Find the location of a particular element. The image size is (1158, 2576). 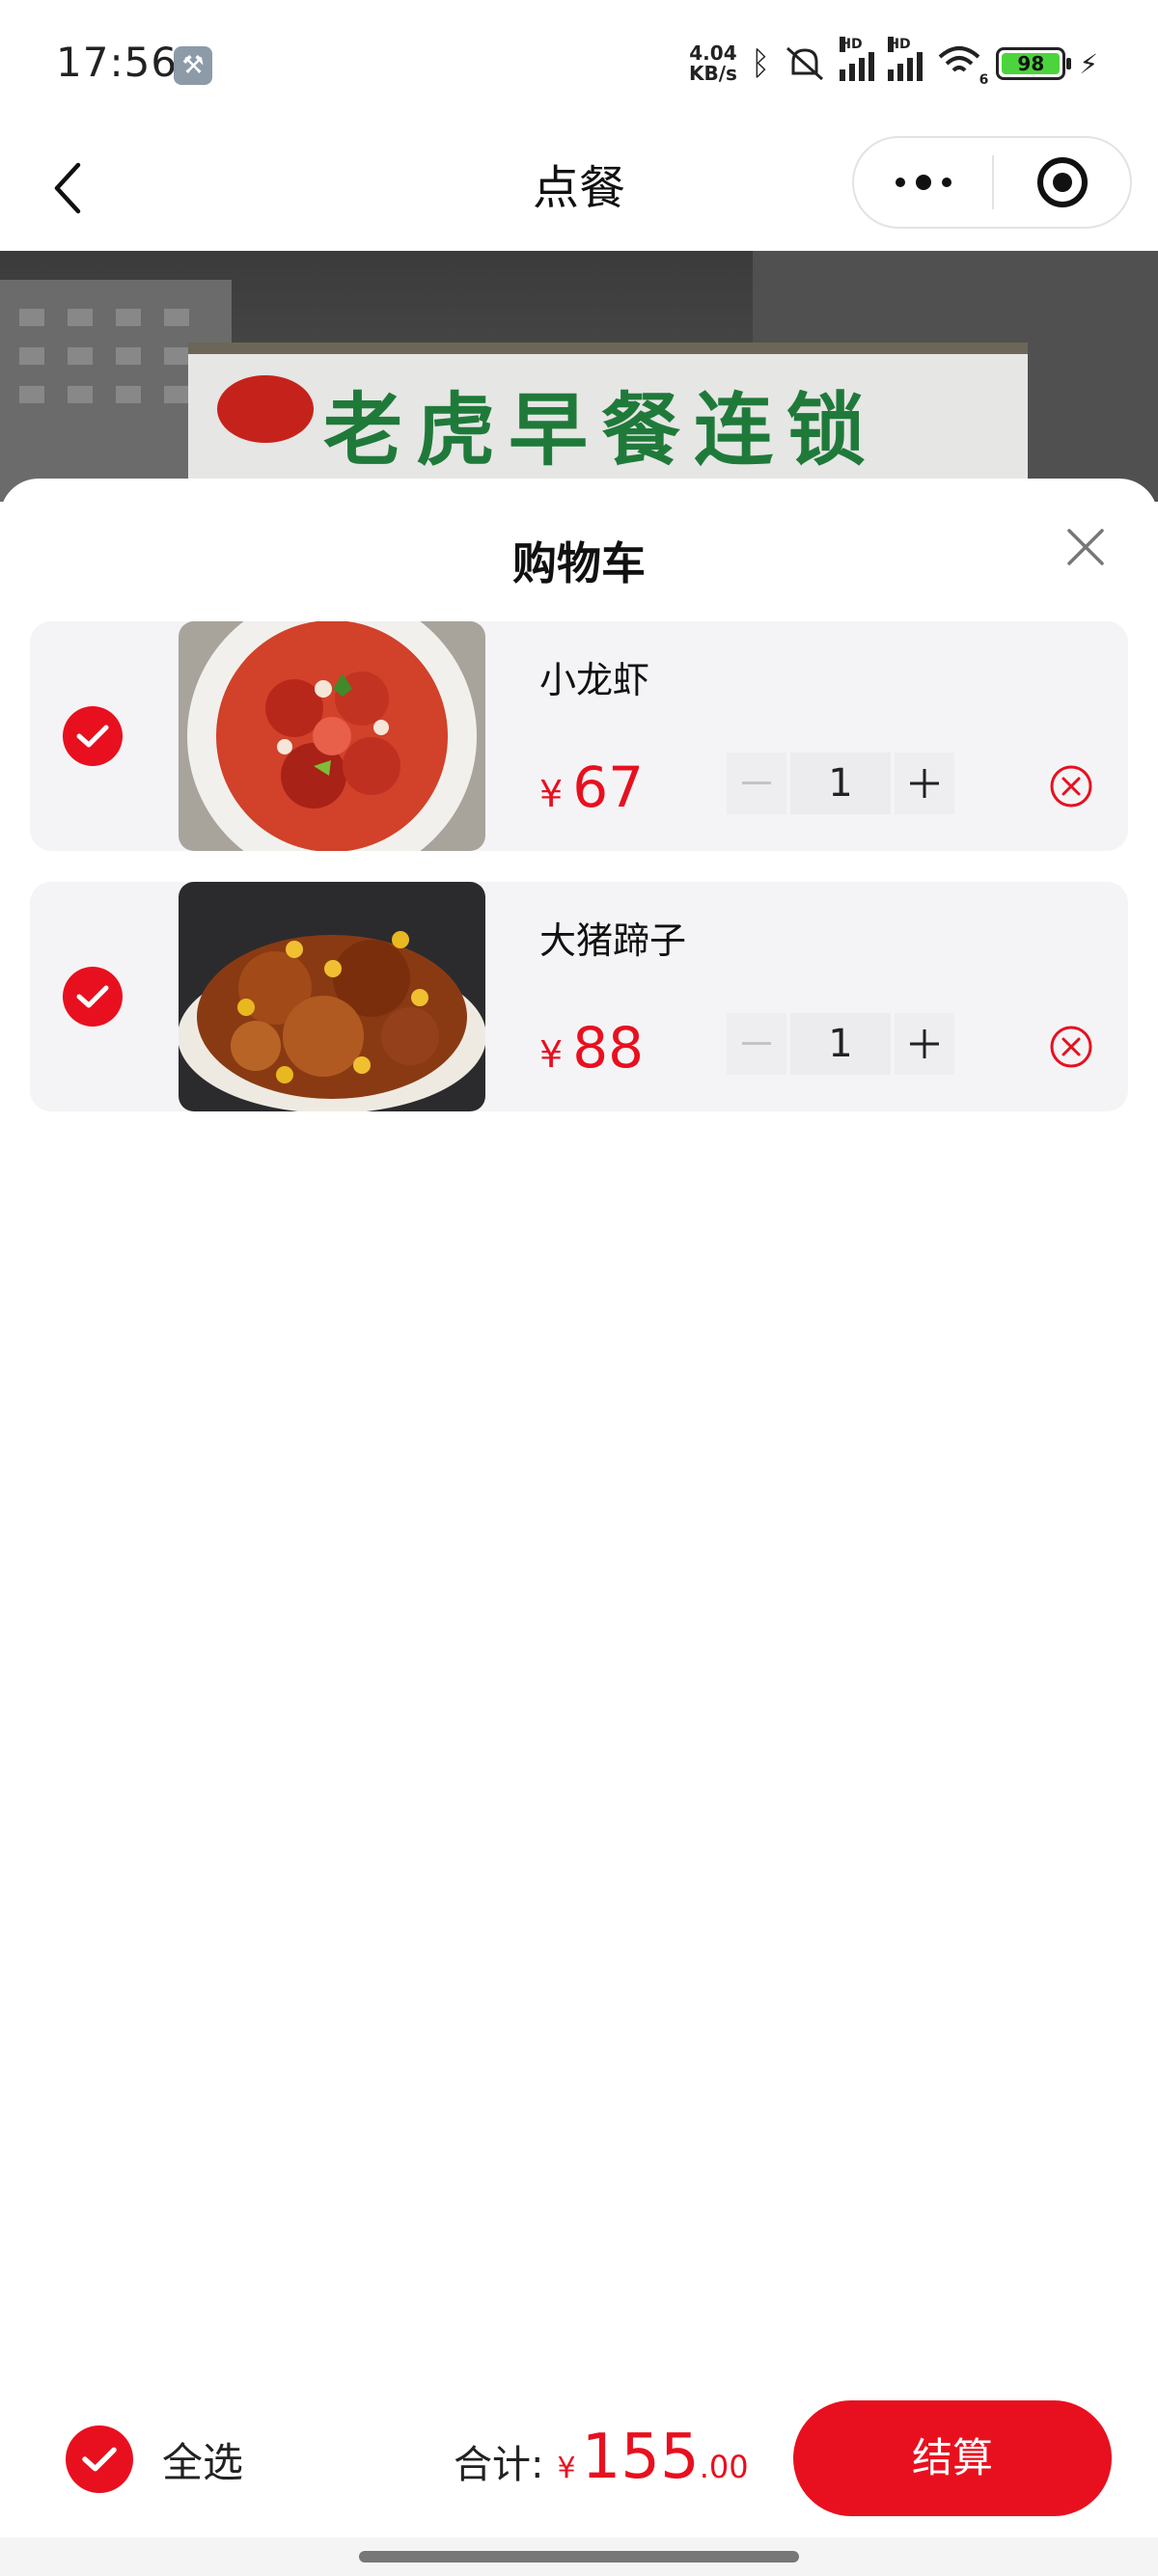

total-label: 合计: is located at coordinates (499, 2465).